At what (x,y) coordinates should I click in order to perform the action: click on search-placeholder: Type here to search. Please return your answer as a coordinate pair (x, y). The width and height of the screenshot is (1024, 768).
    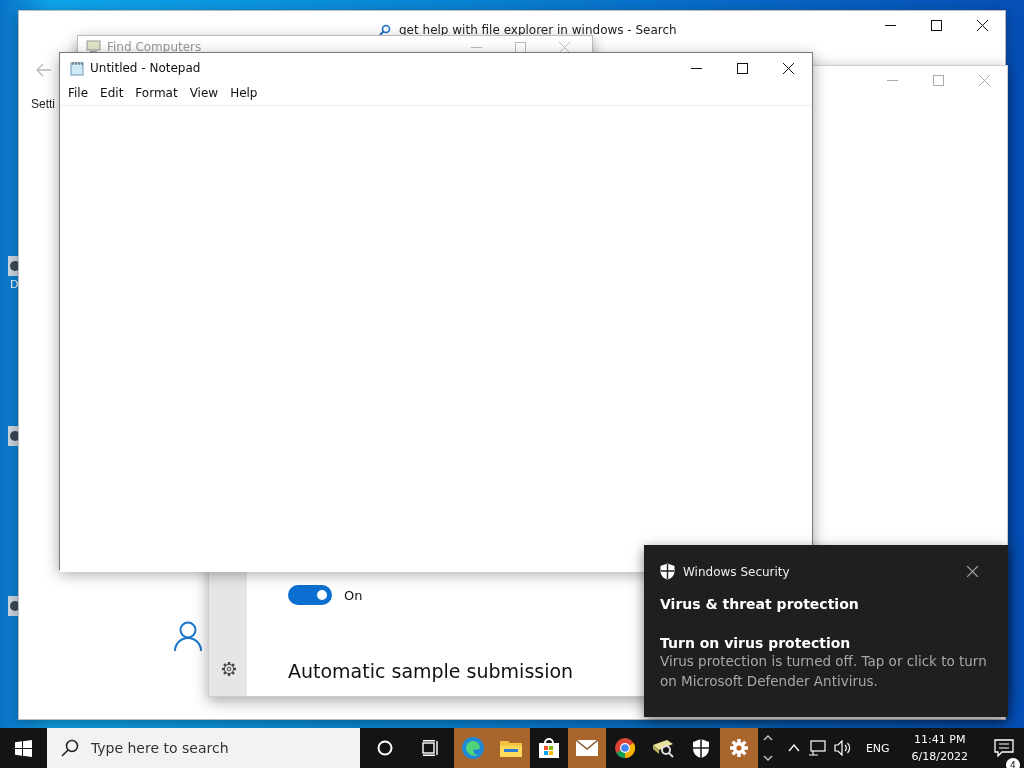
    Looking at the image, I should click on (159, 748).